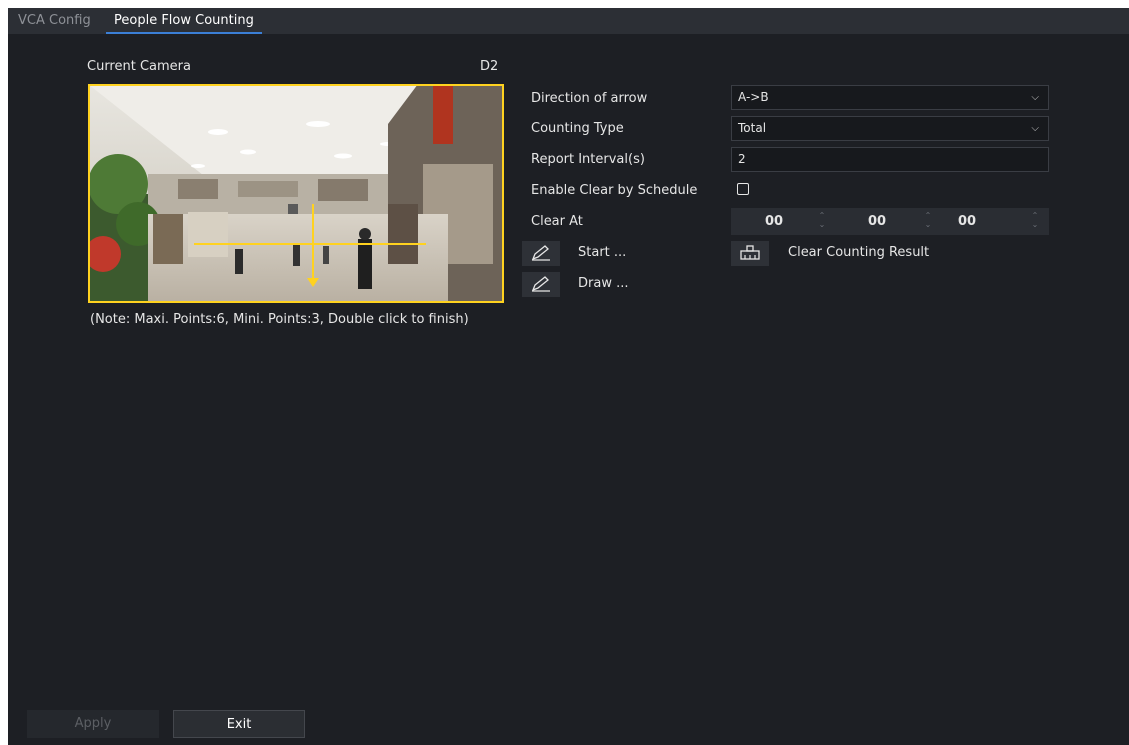 The width and height of the screenshot is (1129, 745). What do you see at coordinates (489, 66) in the screenshot?
I see `camera-channel: D2` at bounding box center [489, 66].